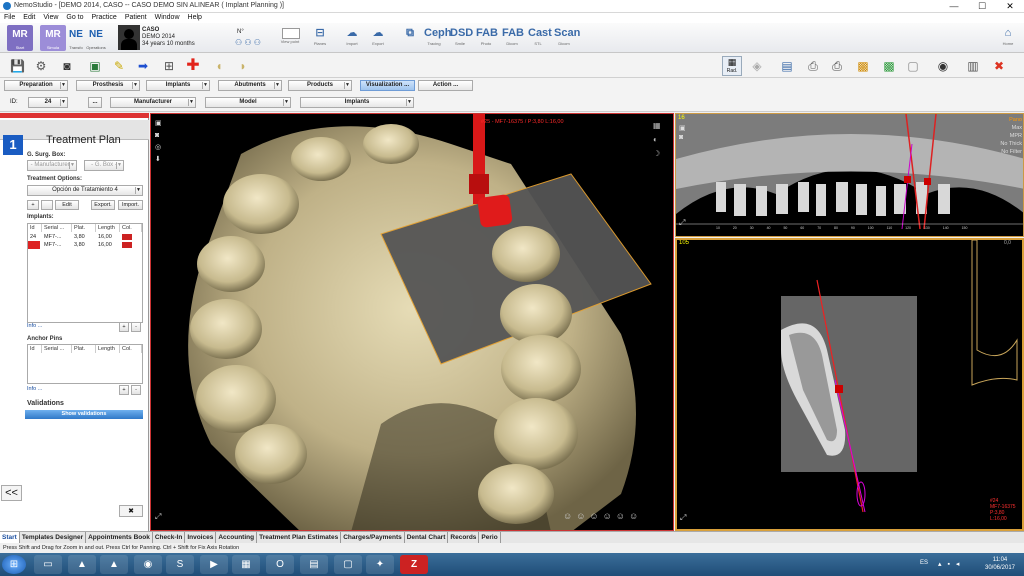  What do you see at coordinates (438, 38) in the screenshot?
I see `ceph-button: Ceph Tracing` at bounding box center [438, 38].